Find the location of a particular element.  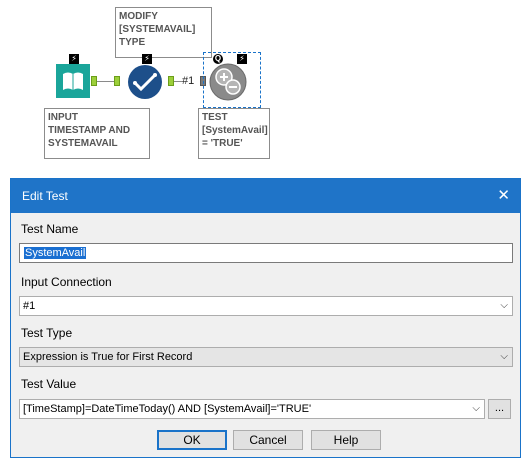

input-annotation: INPUT TIMESTAMP AND SYSTEMAVAIL is located at coordinates (97, 133).